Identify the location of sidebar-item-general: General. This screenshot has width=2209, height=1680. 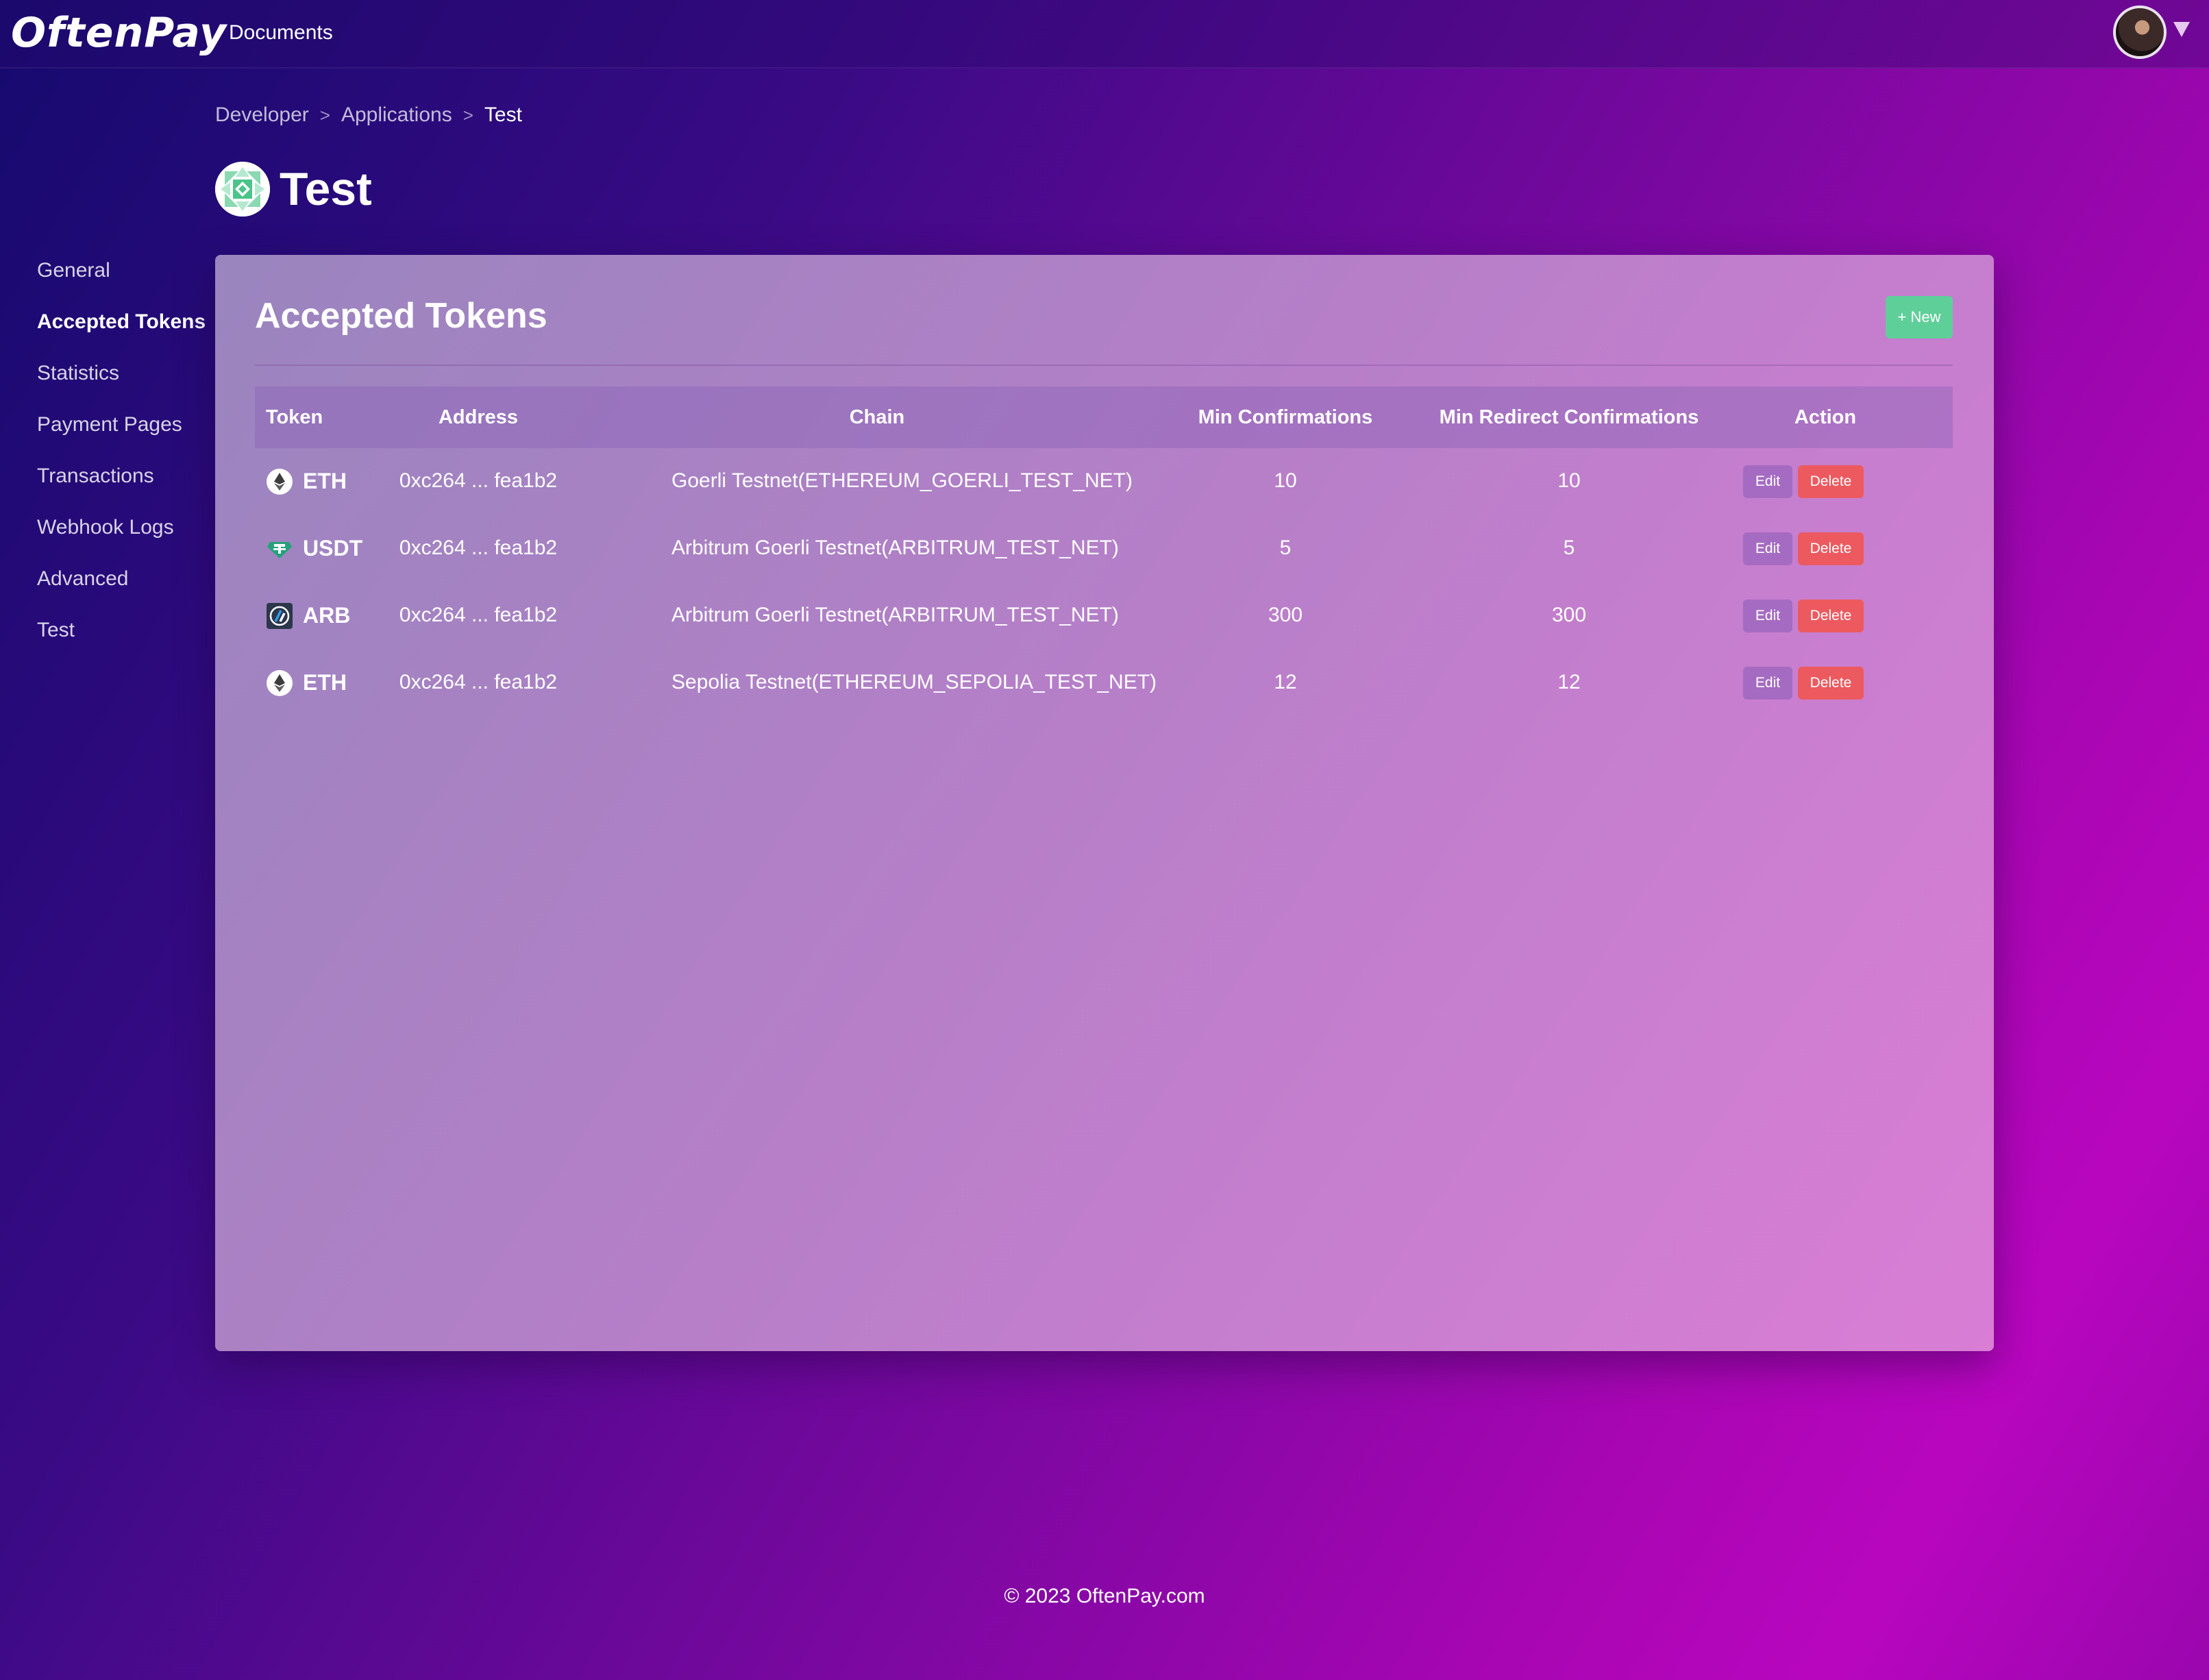
(126, 279).